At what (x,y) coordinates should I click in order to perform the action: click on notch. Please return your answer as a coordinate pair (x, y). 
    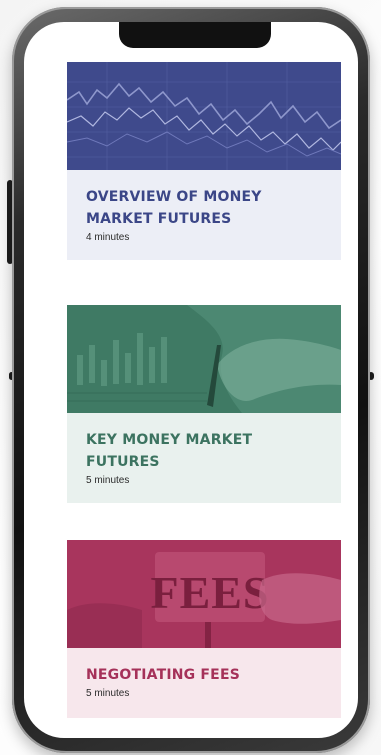
    Looking at the image, I should click on (195, 35).